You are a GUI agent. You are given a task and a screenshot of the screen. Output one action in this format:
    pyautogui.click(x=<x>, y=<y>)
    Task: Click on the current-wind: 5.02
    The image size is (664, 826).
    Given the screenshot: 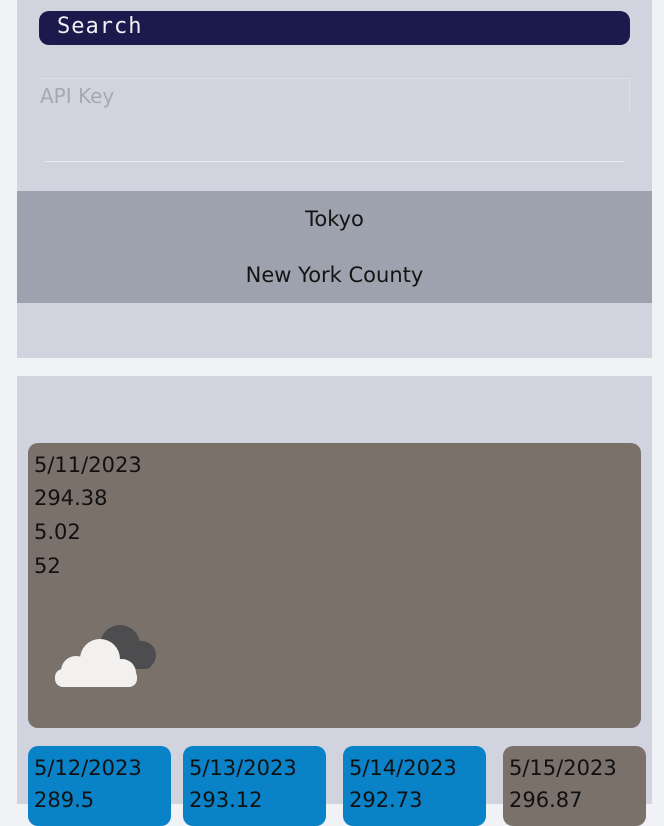 What is the action you would take?
    pyautogui.click(x=57, y=532)
    